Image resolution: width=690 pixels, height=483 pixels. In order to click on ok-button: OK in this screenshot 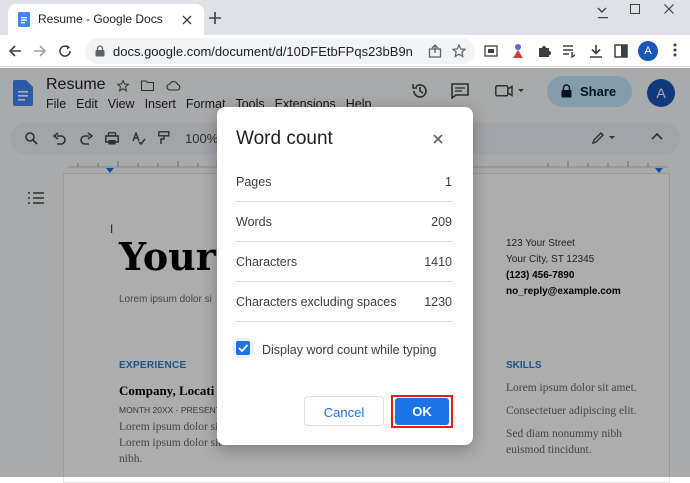, I will do `click(422, 411)`.